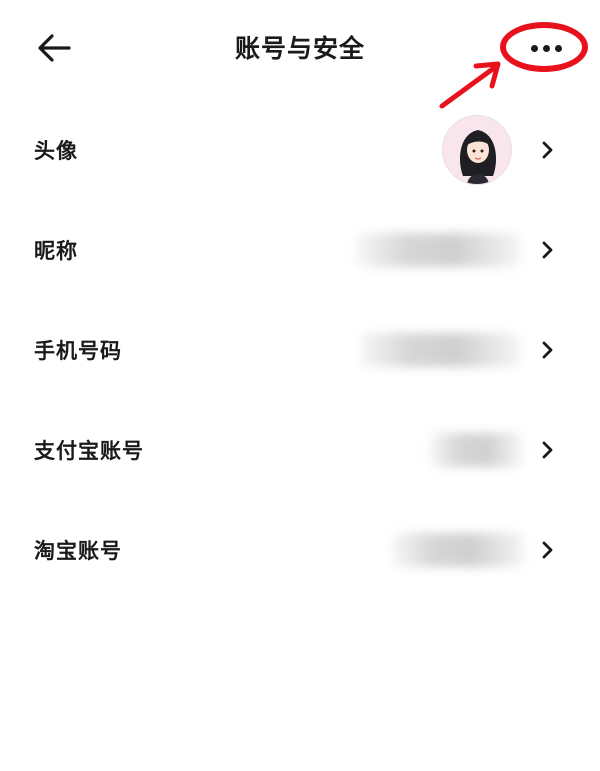 The height and width of the screenshot is (771, 600). I want to click on avatar-illustration, so click(477, 150).